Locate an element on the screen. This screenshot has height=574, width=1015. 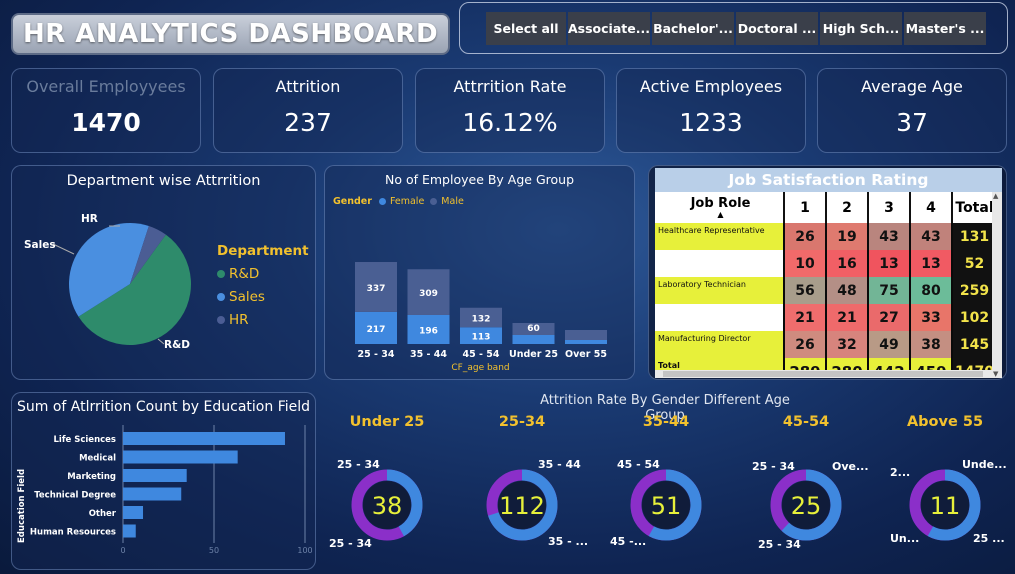
kpi-overall-employees: Overall Employyees 1470 is located at coordinates (106, 110).